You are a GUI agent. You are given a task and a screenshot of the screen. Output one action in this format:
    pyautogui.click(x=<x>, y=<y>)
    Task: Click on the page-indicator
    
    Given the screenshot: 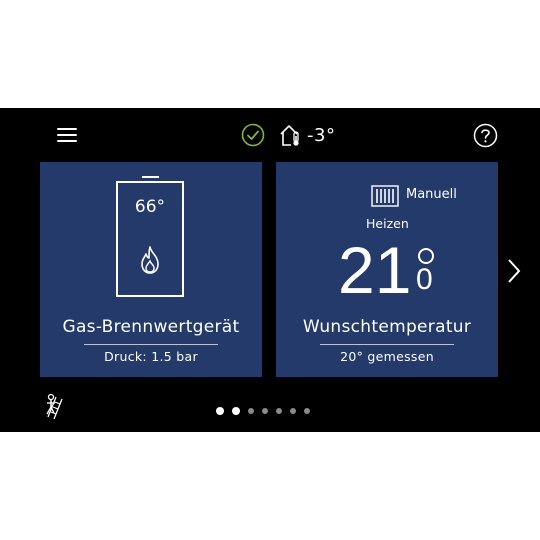 What is the action you would take?
    pyautogui.click(x=263, y=411)
    